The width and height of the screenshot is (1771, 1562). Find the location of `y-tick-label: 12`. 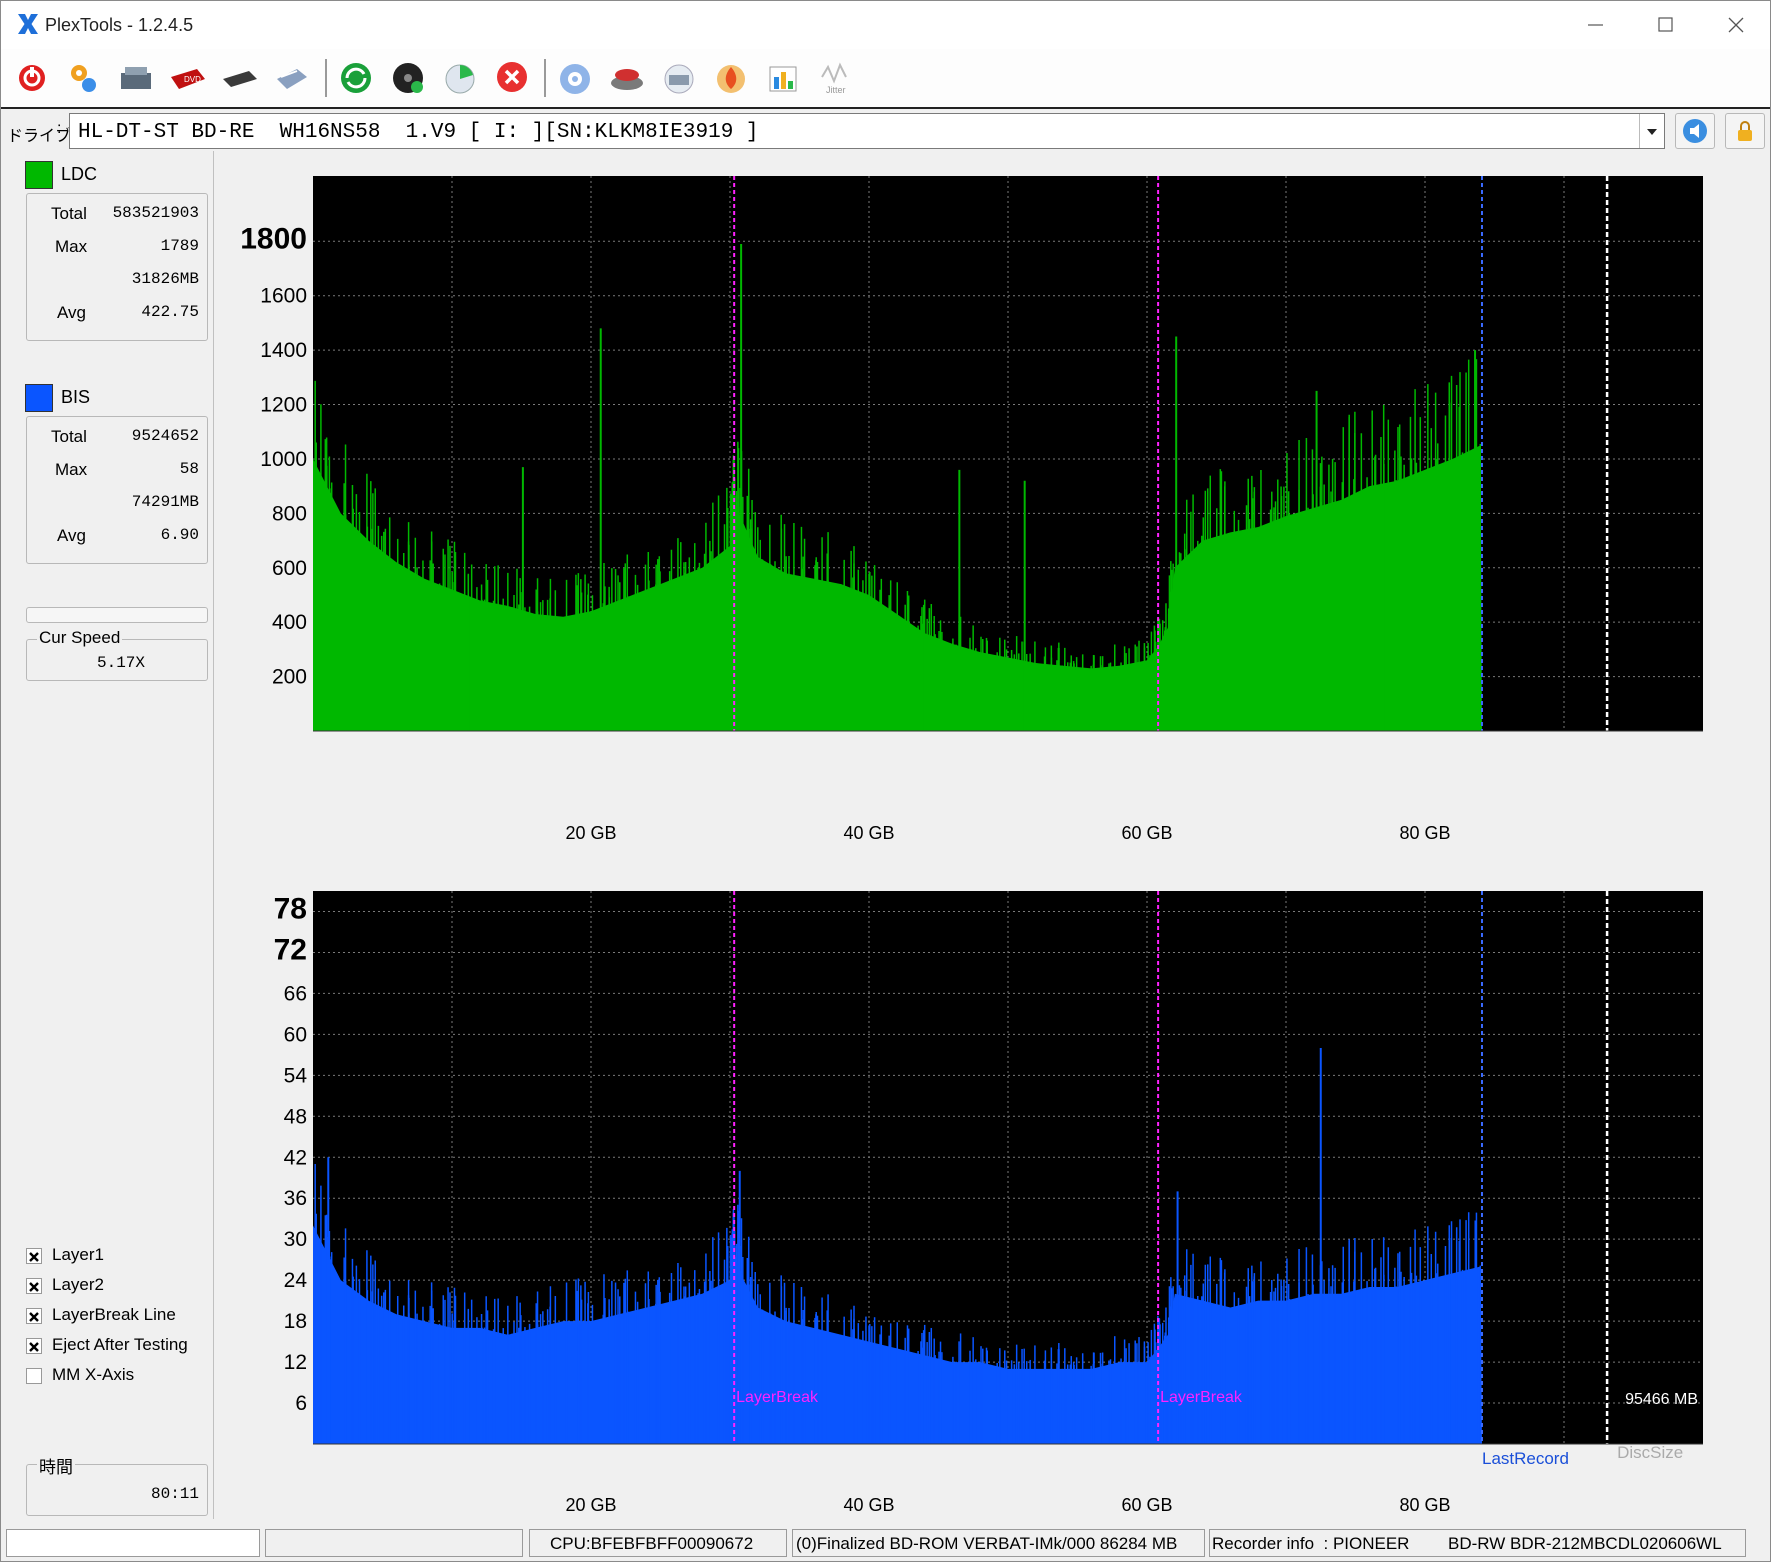

y-tick-label: 12 is located at coordinates (295, 1362).